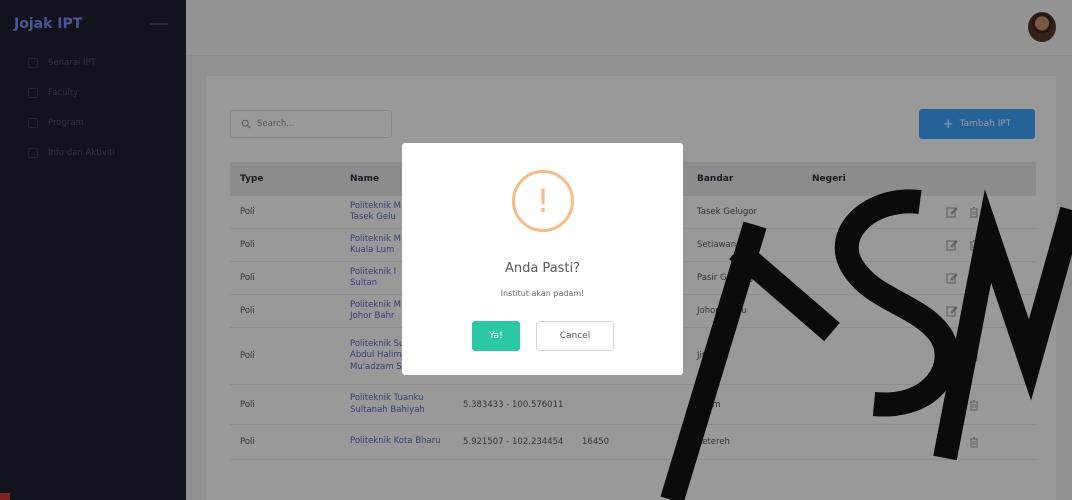  I want to click on cancel-button: Cancel, so click(575, 336).